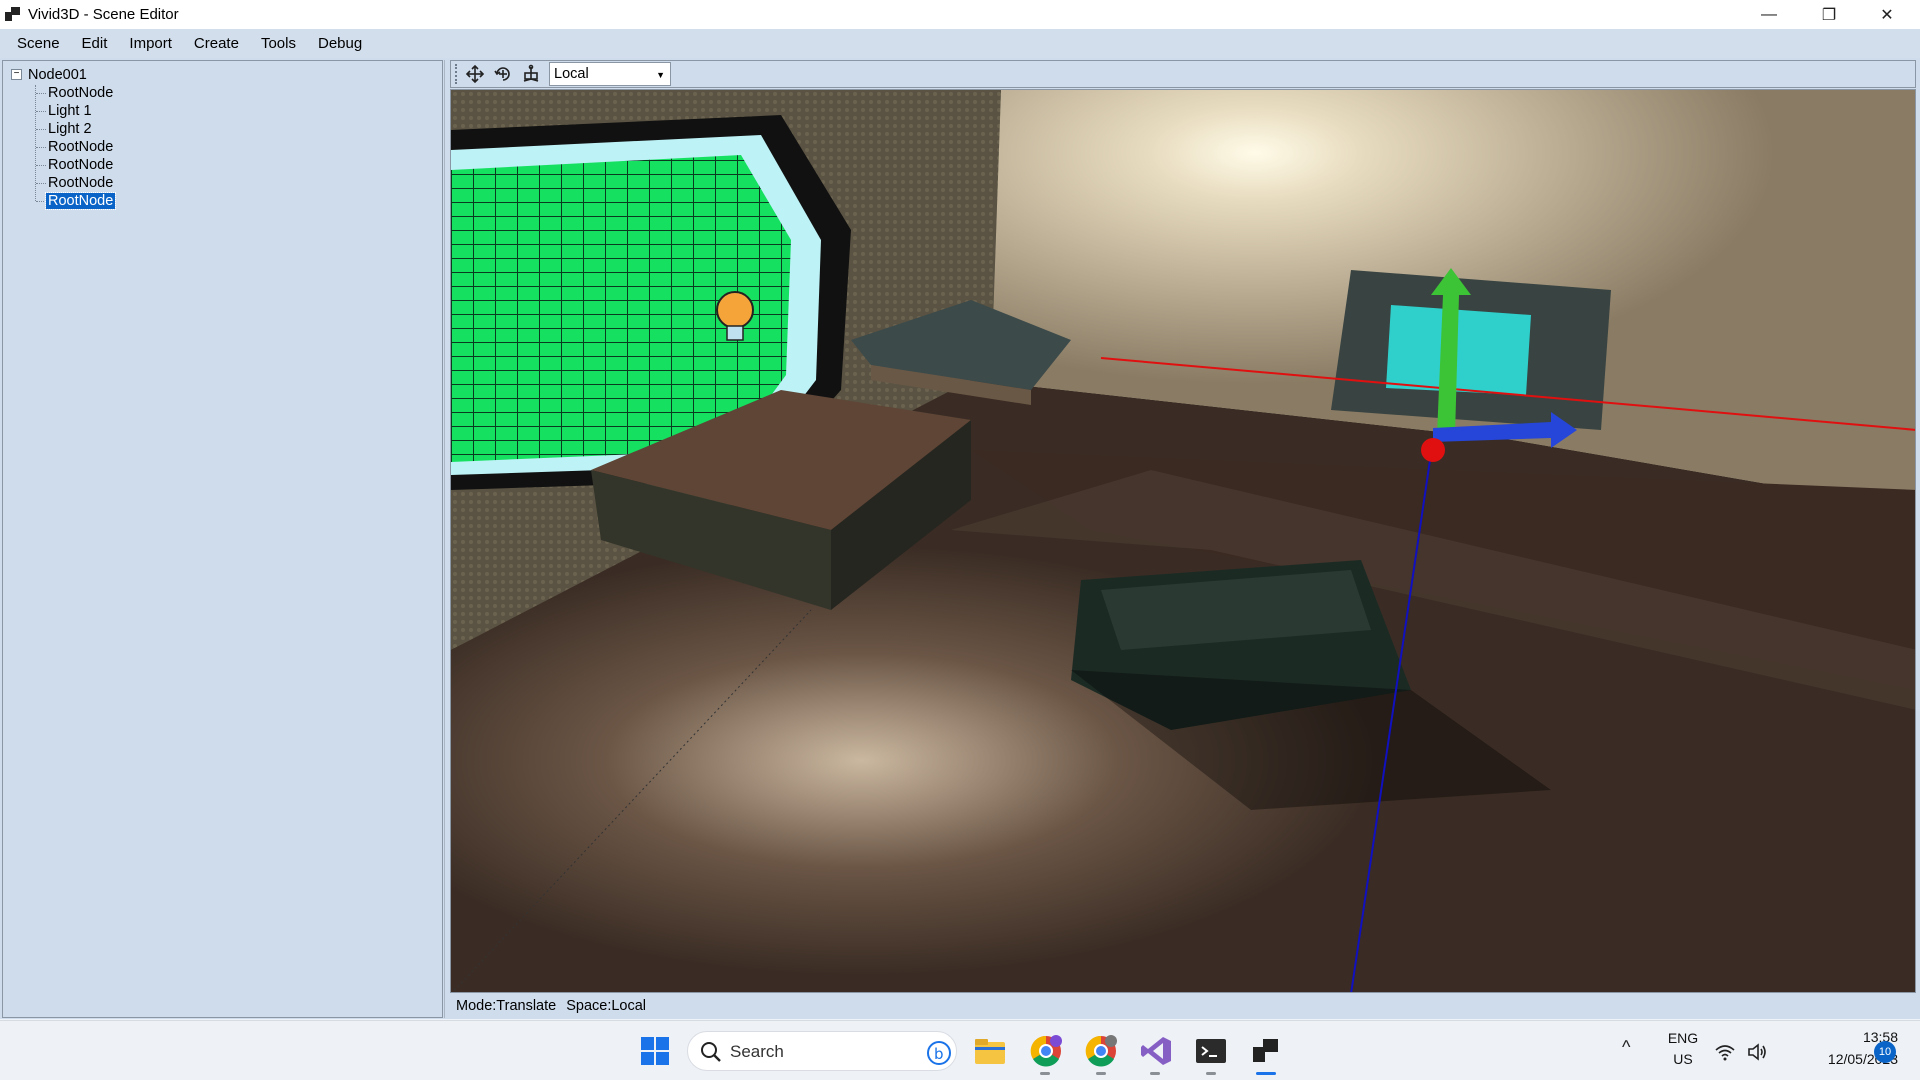 The width and height of the screenshot is (1920, 1080). I want to click on status-mode: Mode:Translate, so click(506, 1006).